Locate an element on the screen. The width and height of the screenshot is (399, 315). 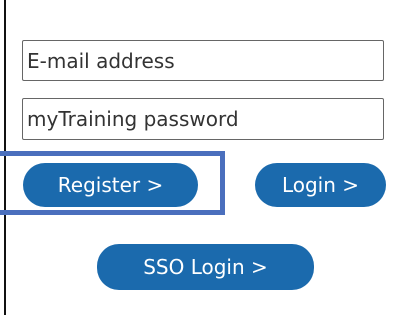
panel-left-border is located at coordinates (5, 157).